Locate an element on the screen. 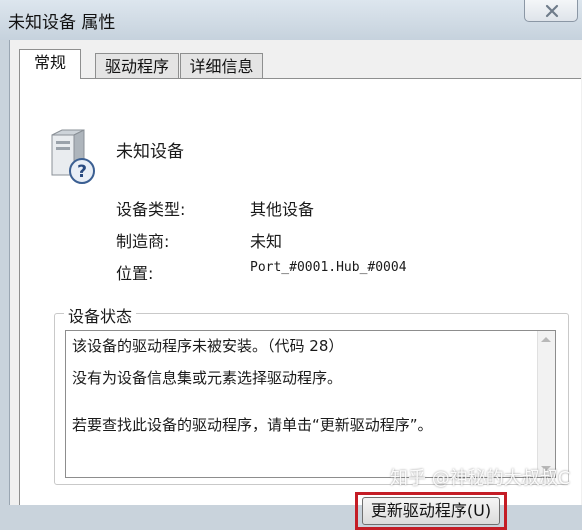 Image resolution: width=582 pixels, height=530 pixels. prop-label-manufacturer: 制造商: is located at coordinates (143, 241).